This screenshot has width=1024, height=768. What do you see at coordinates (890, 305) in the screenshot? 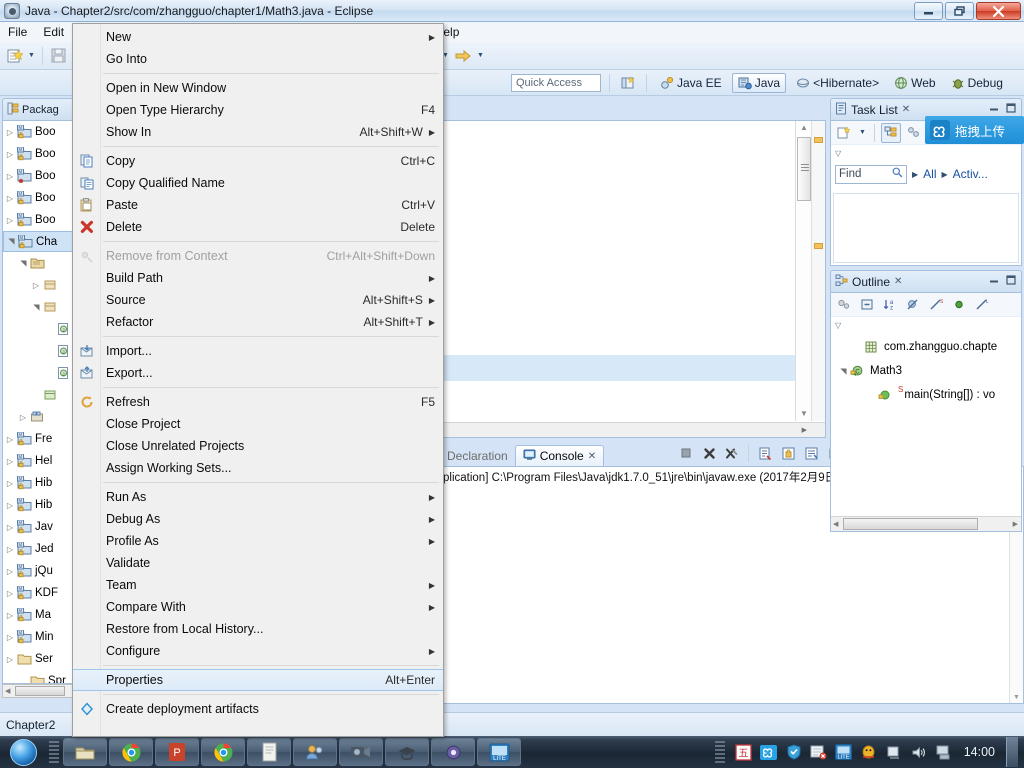
I see `sort-icon: az` at bounding box center [890, 305].